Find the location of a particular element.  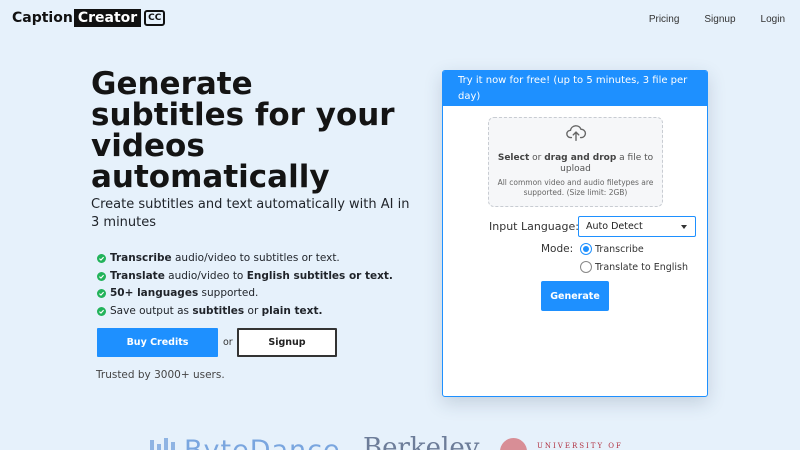

brand-logo: Caption Creator CC is located at coordinates (89, 18).